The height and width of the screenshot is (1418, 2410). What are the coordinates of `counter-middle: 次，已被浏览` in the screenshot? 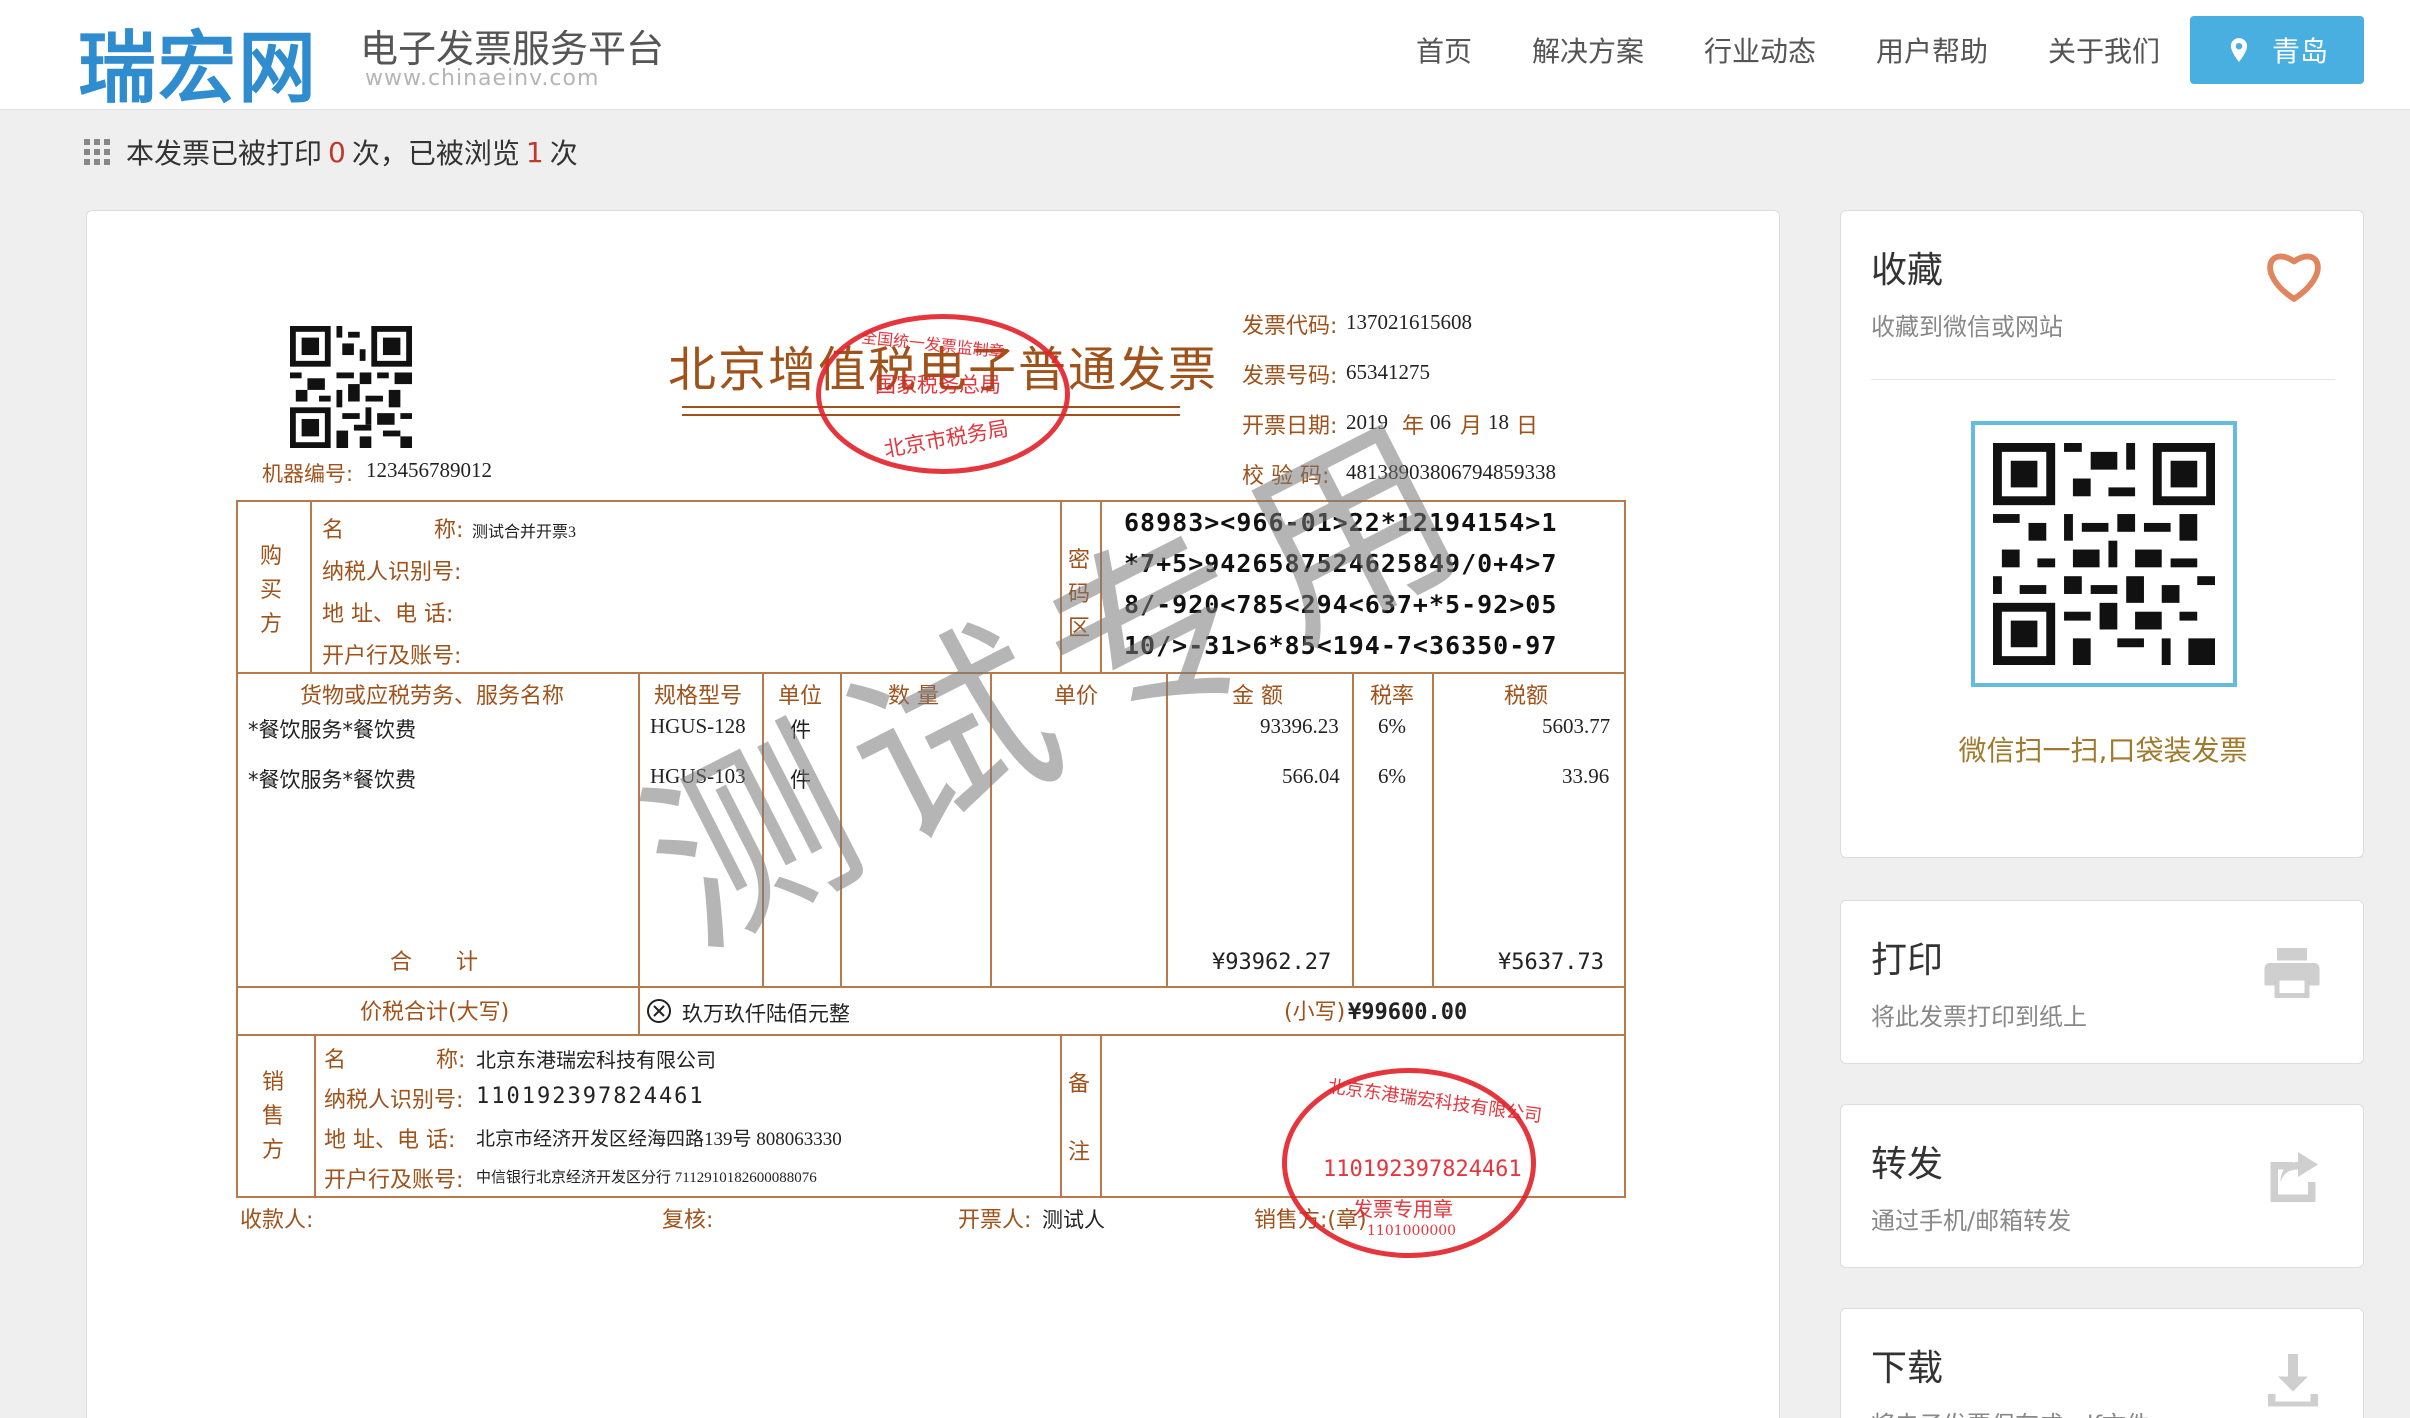 It's located at (435, 153).